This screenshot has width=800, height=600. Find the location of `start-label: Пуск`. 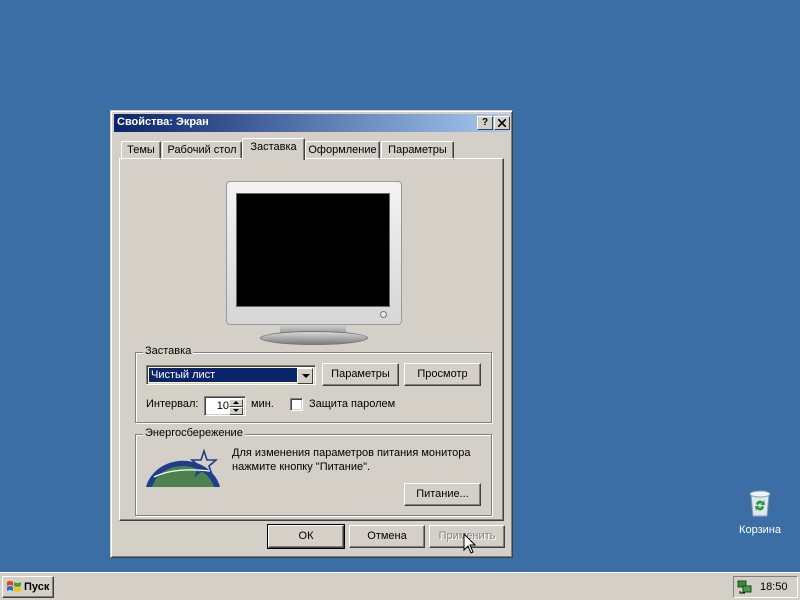

start-label: Пуск is located at coordinates (37, 587).